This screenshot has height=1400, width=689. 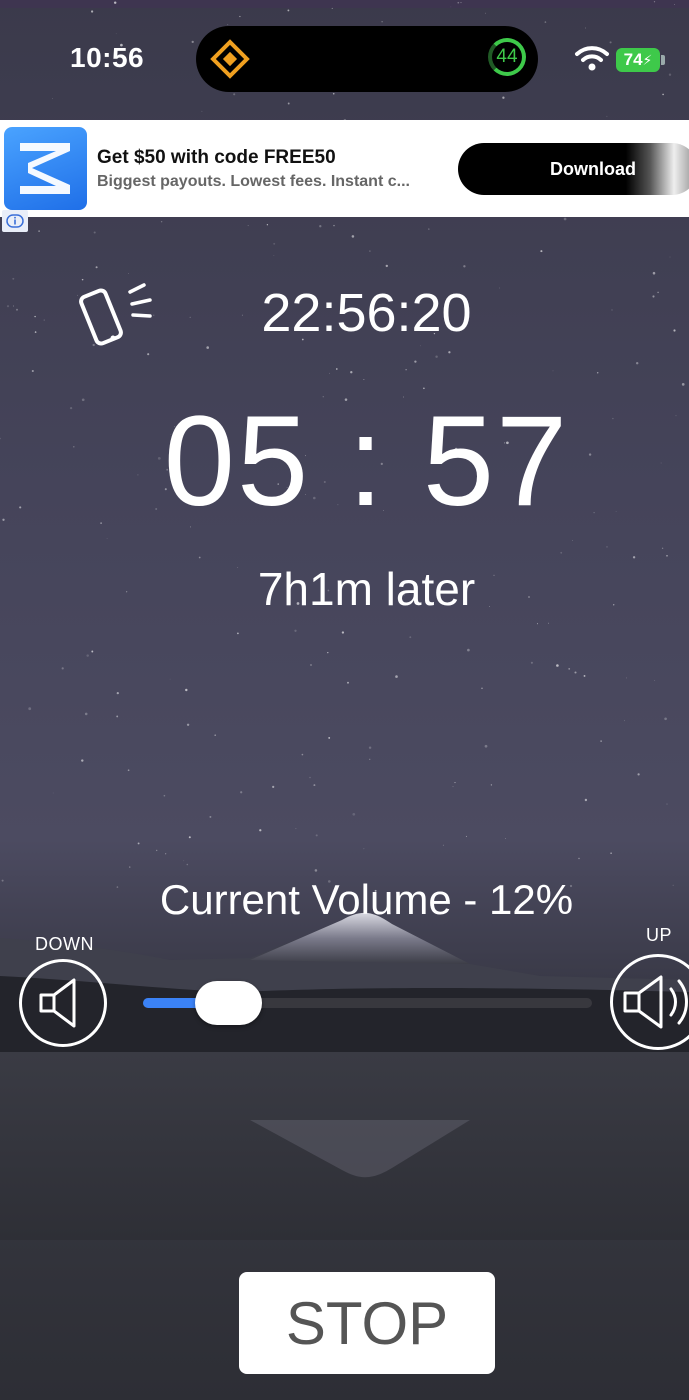 What do you see at coordinates (366, 899) in the screenshot?
I see `current-volume-label: Current Volume - 12%` at bounding box center [366, 899].